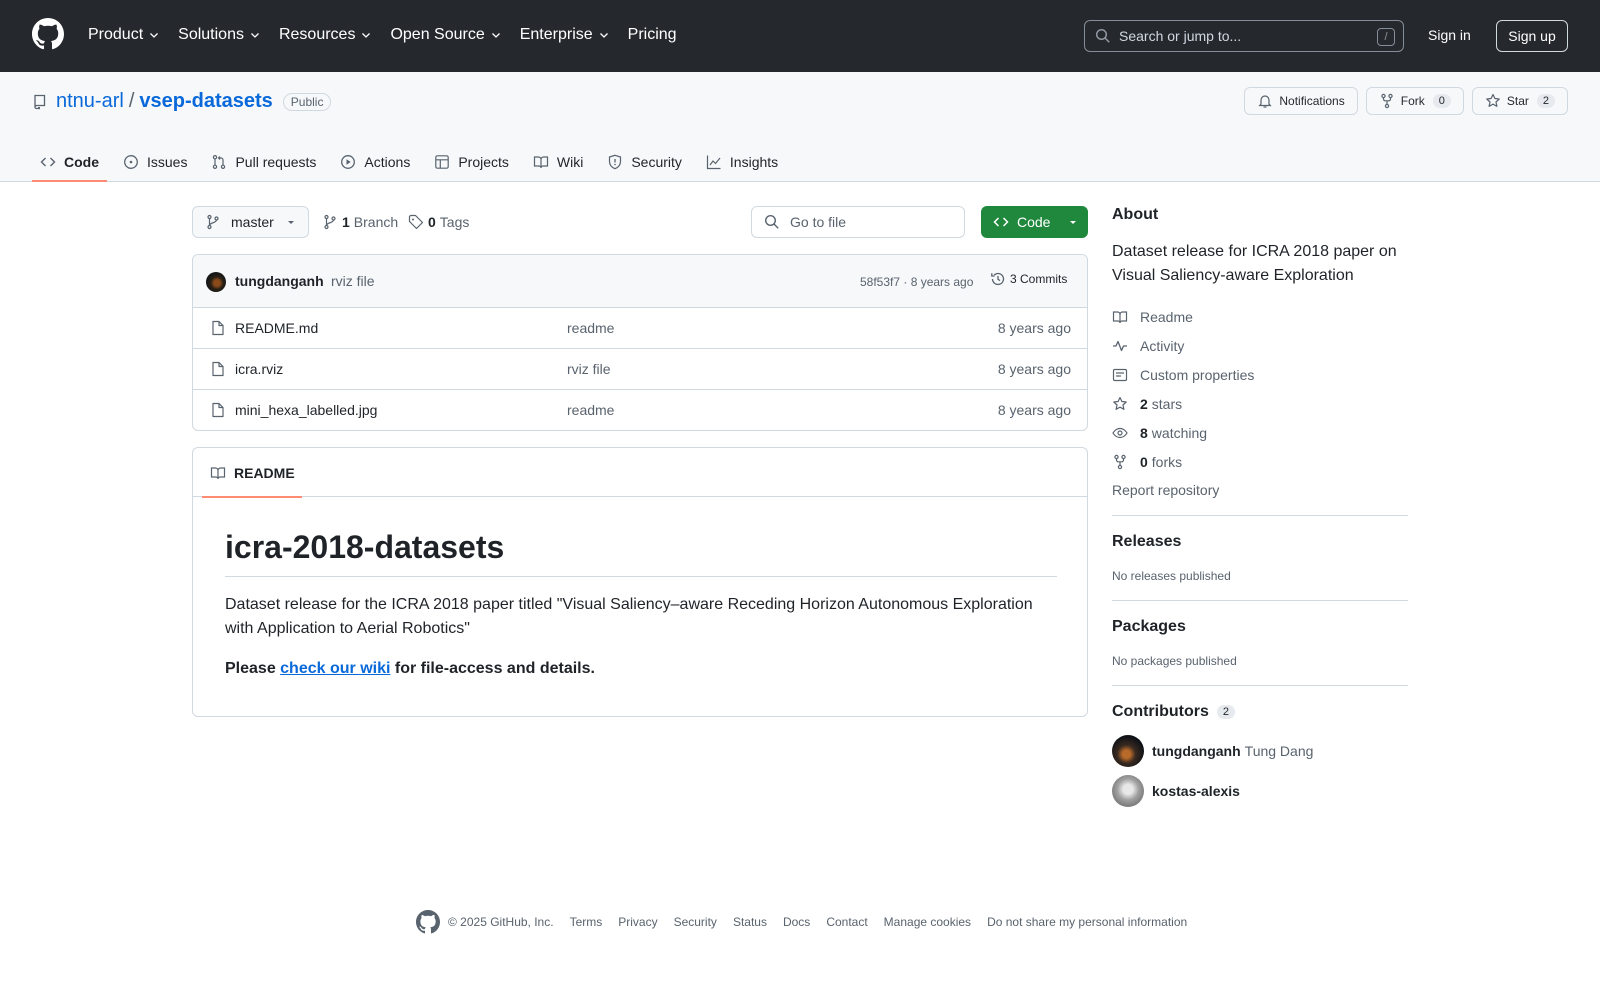 Image resolution: width=1600 pixels, height=1000 pixels. I want to click on tag-count-label: Tags, so click(454, 222).